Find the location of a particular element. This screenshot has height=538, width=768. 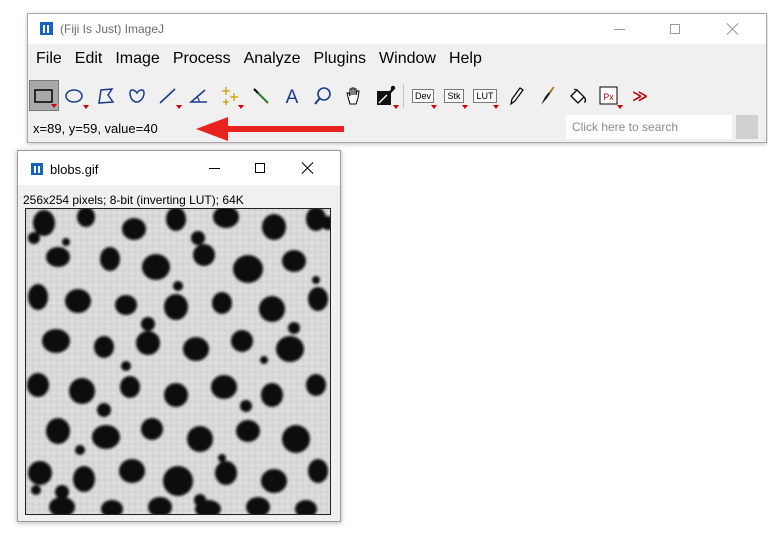

line-icon is located at coordinates (167, 95).